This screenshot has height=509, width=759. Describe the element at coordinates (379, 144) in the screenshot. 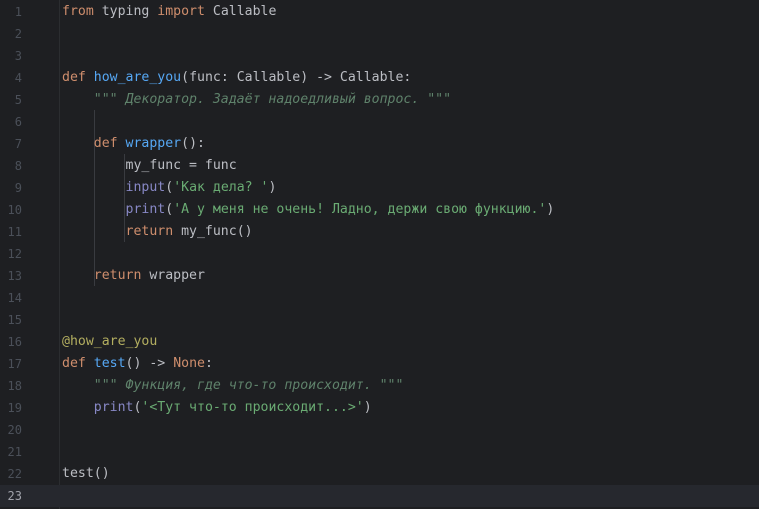

I see `code-line: 7 def wrapper():` at that location.